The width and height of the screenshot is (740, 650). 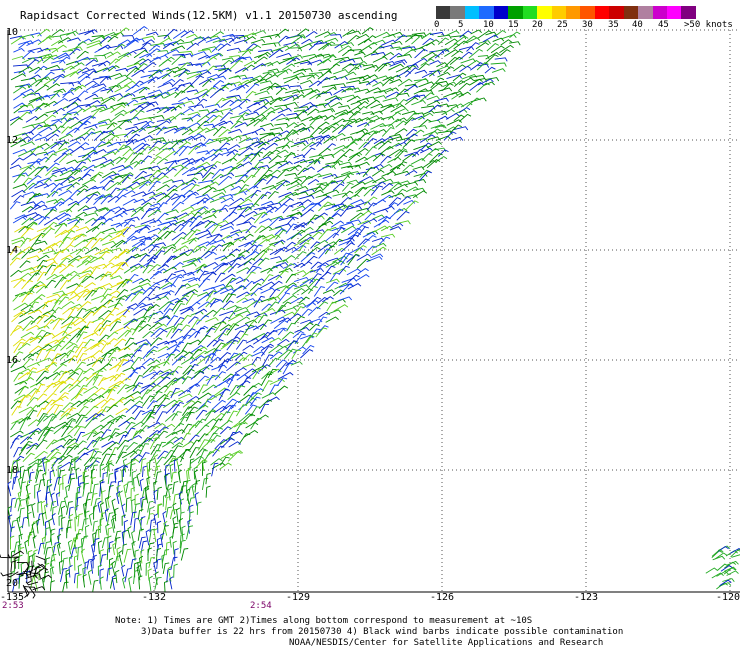 I want to click on lat-label-20: 20, so click(x=12, y=583).